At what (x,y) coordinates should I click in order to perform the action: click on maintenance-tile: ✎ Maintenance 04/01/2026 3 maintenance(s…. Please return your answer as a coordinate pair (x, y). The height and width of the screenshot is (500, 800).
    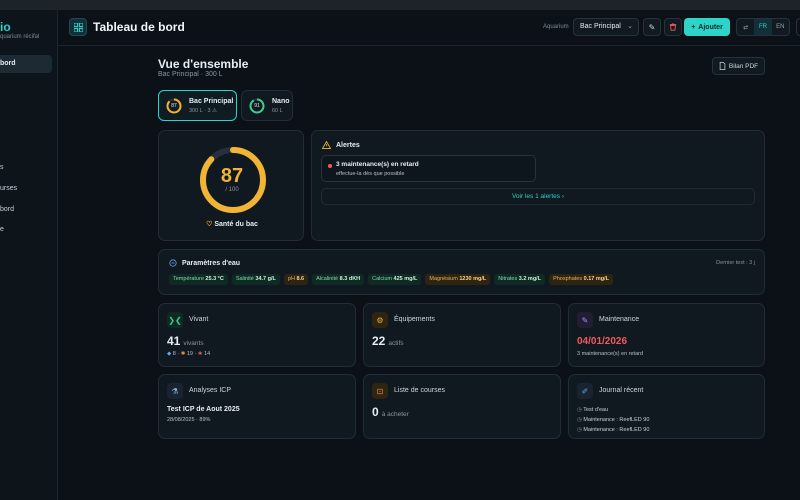
    Looking at the image, I should click on (666, 335).